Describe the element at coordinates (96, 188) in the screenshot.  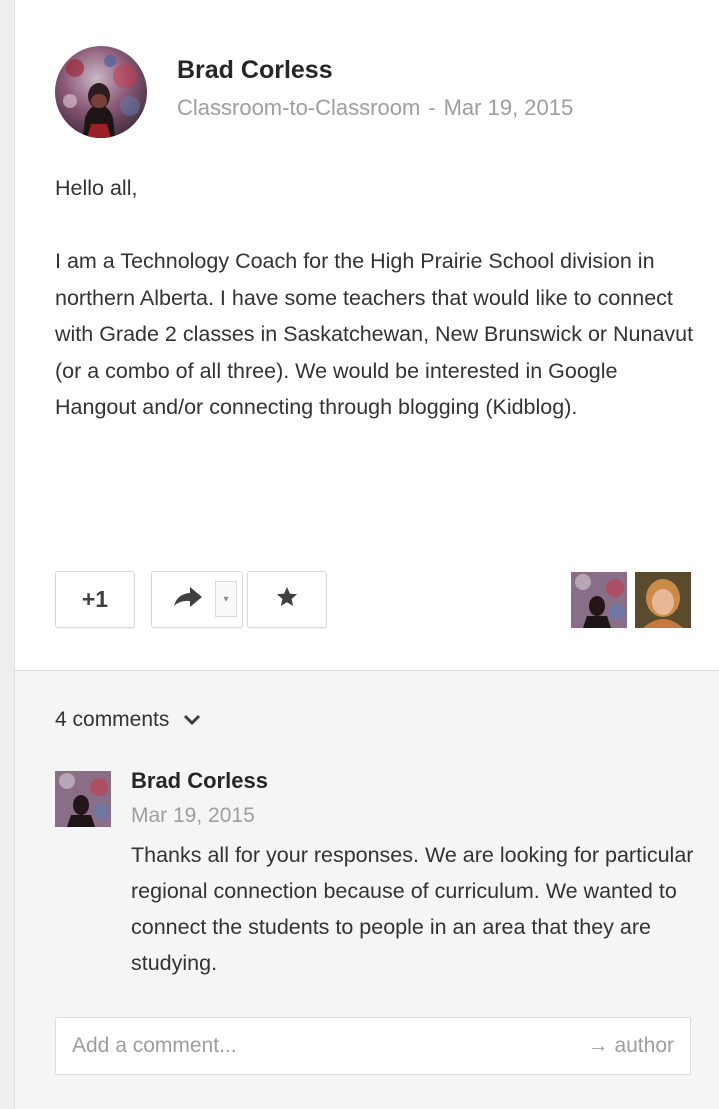
I see `post-greeting: Hello all,` at that location.